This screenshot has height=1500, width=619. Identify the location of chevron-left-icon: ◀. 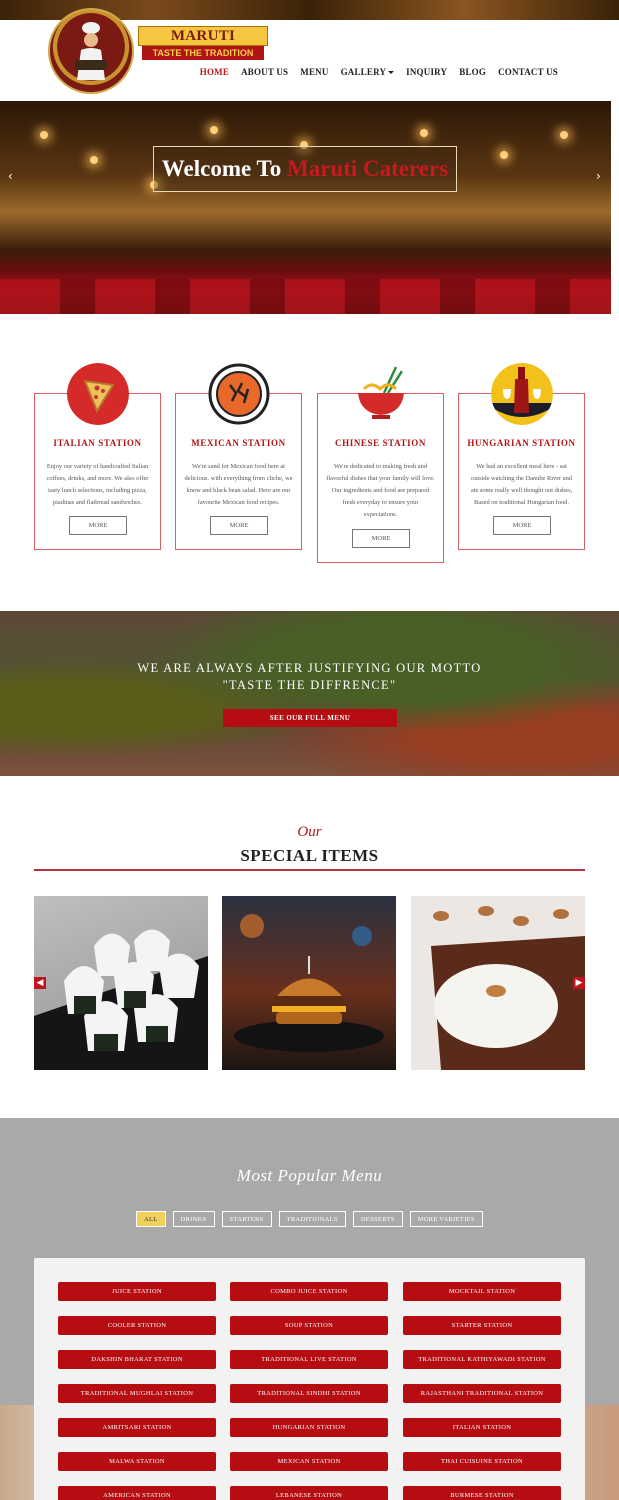
(40, 983).